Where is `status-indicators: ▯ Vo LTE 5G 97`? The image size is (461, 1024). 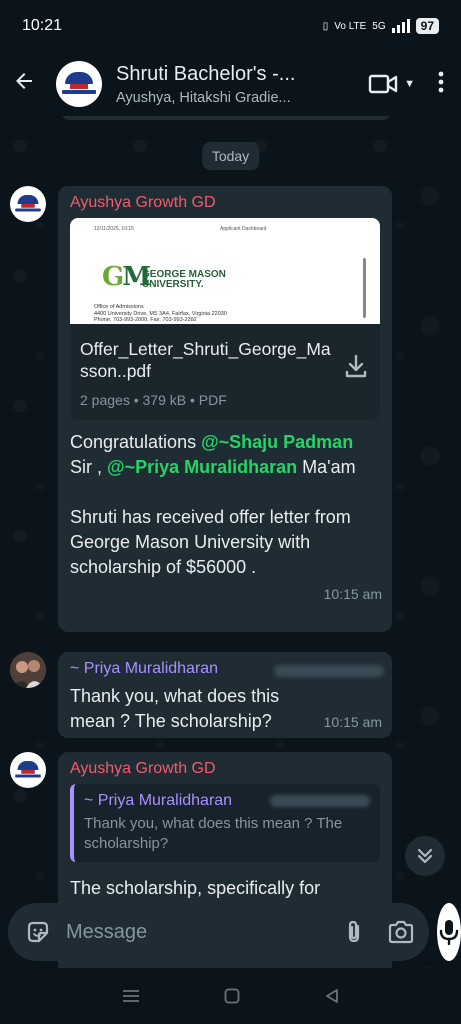
status-indicators: ▯ Vo LTE 5G 97 is located at coordinates (381, 26).